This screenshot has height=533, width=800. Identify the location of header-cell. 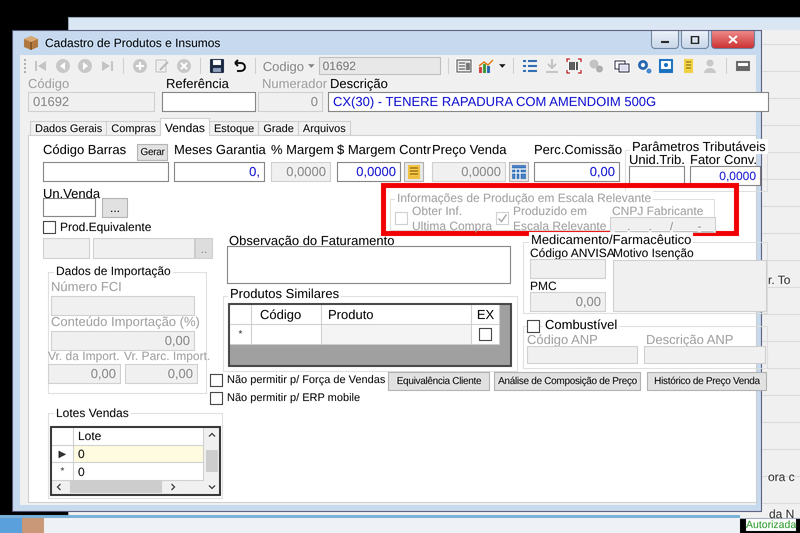
(241, 315).